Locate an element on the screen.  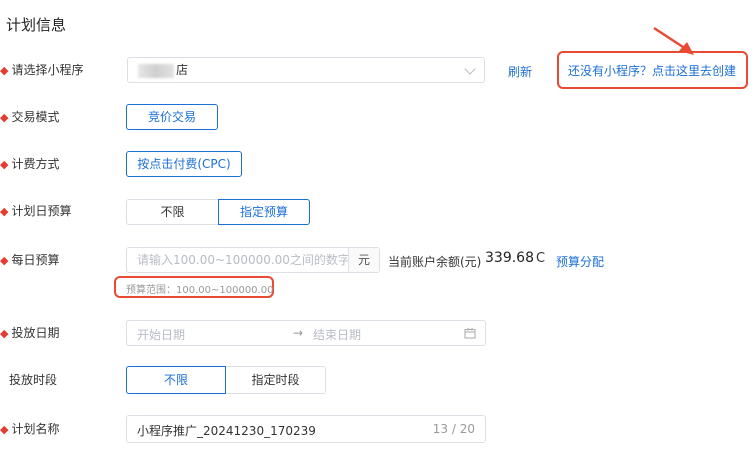
time-slot-label: 投放时段 is located at coordinates (33, 380).